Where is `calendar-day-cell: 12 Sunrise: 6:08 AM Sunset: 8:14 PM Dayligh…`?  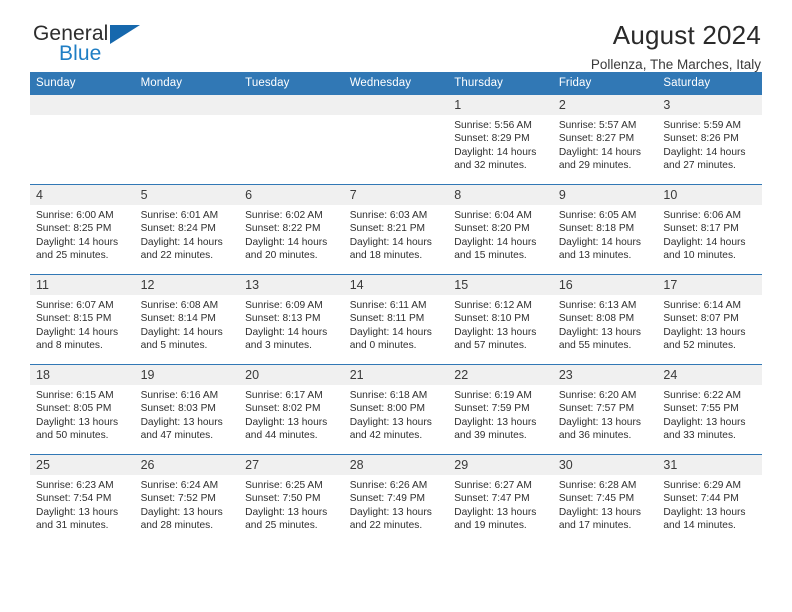
calendar-day-cell: 12 Sunrise: 6:08 AM Sunset: 8:14 PM Dayligh… is located at coordinates (187, 319).